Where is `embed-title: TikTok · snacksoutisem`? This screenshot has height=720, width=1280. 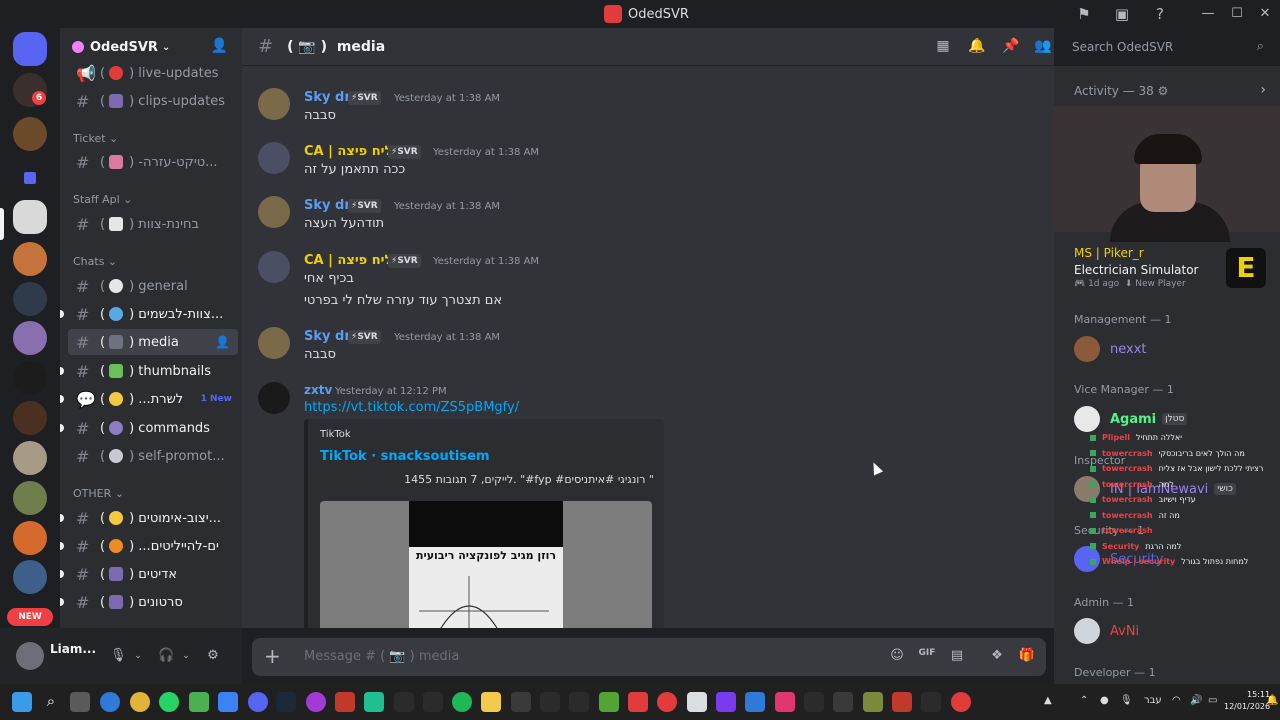
embed-title: TikTok · snacksoutisem is located at coordinates (405, 456).